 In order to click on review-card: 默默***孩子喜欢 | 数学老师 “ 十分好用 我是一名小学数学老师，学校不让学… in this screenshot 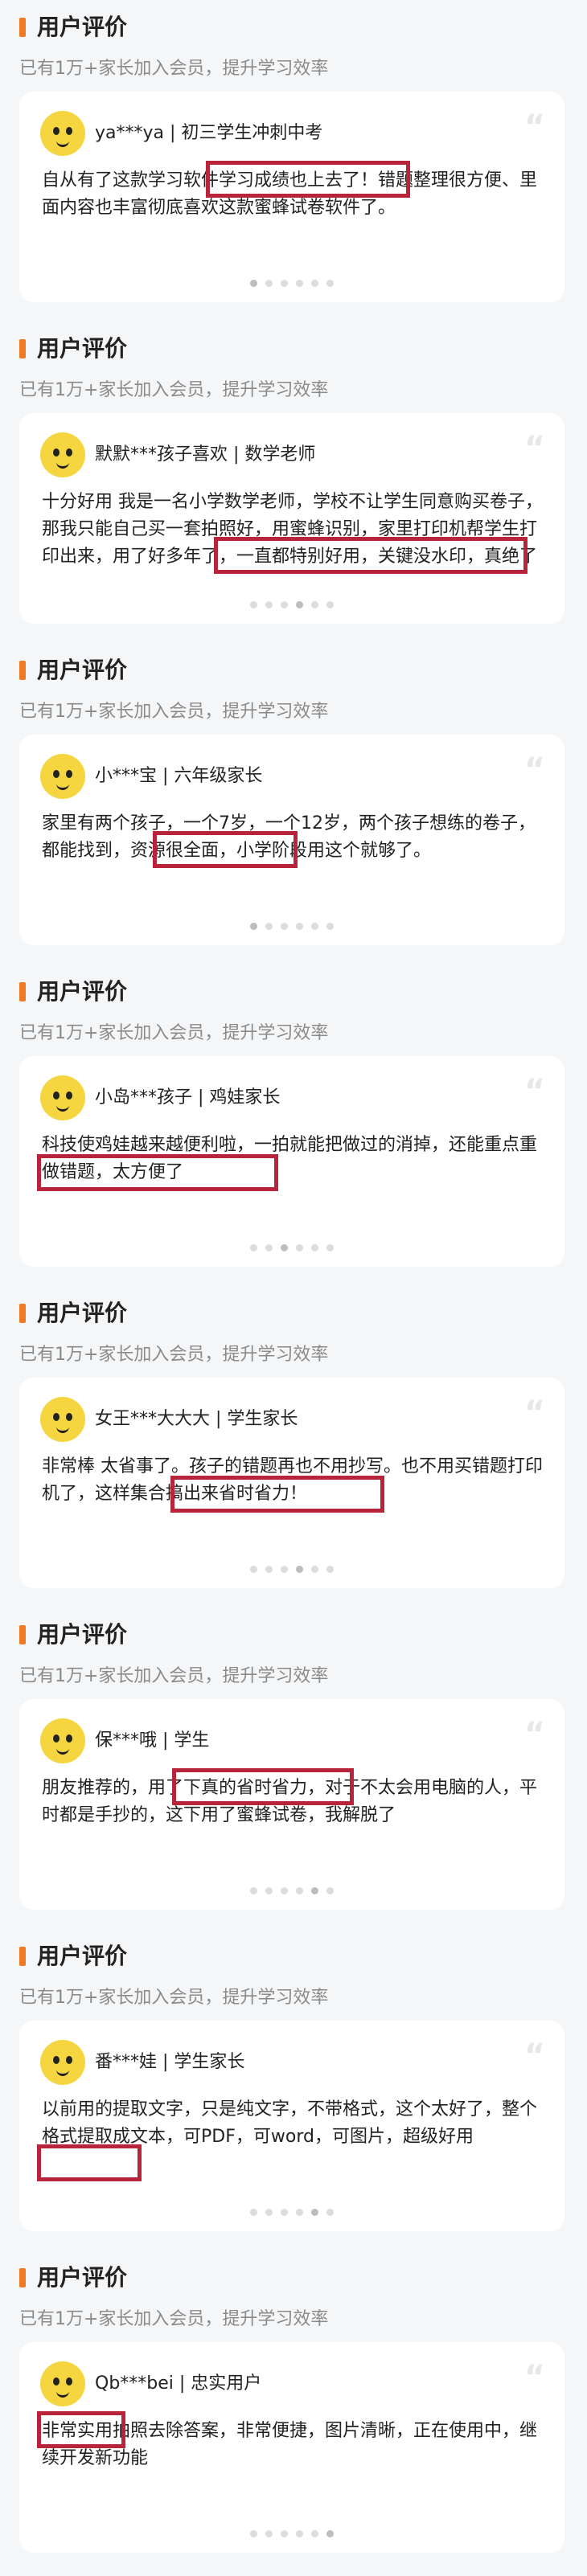, I will do `click(291, 518)`.